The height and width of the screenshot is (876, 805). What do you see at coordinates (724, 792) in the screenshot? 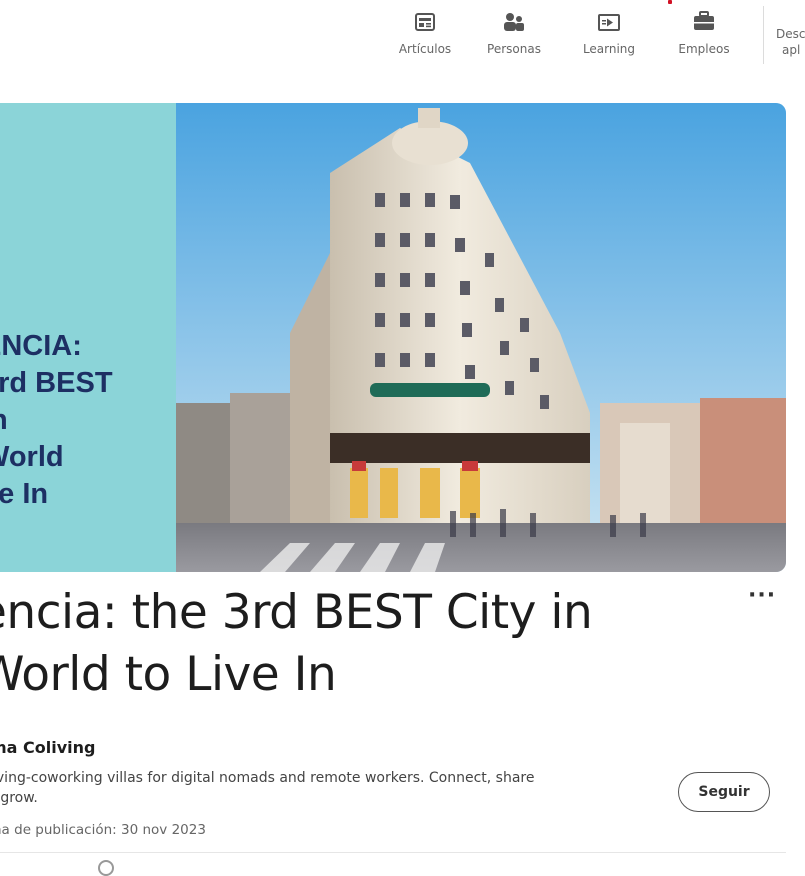
I see `follow-button: Seguir` at bounding box center [724, 792].